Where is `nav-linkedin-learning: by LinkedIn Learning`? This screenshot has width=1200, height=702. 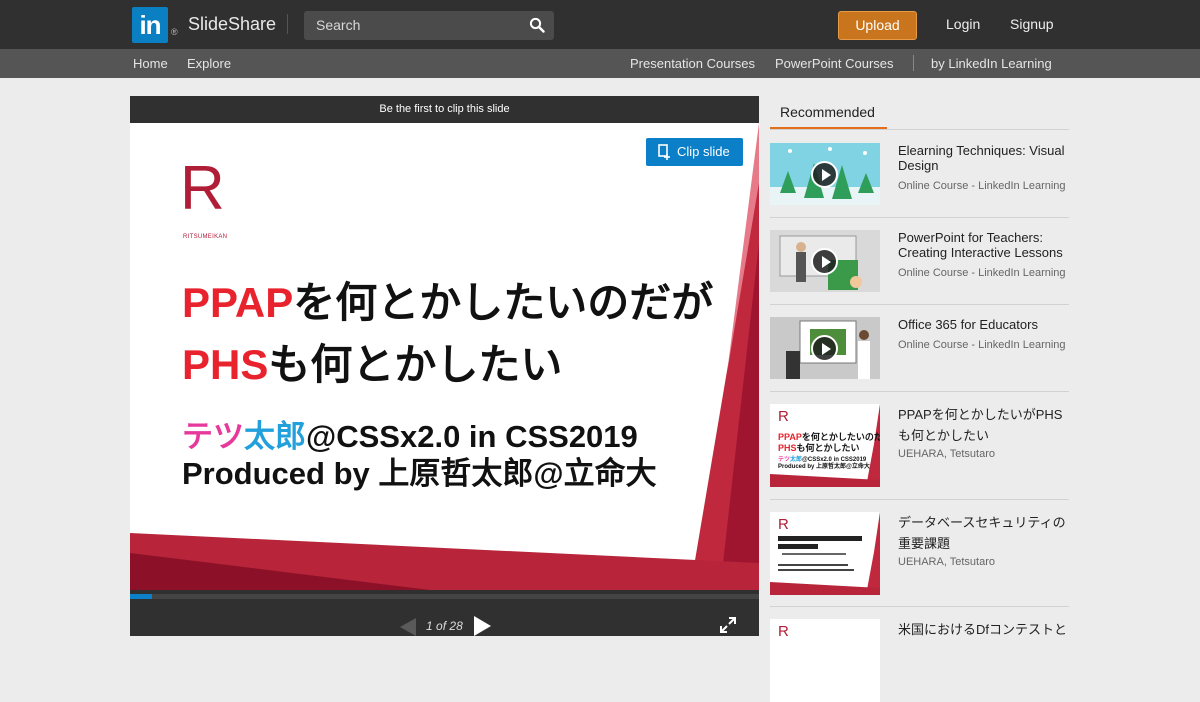 nav-linkedin-learning: by LinkedIn Learning is located at coordinates (991, 63).